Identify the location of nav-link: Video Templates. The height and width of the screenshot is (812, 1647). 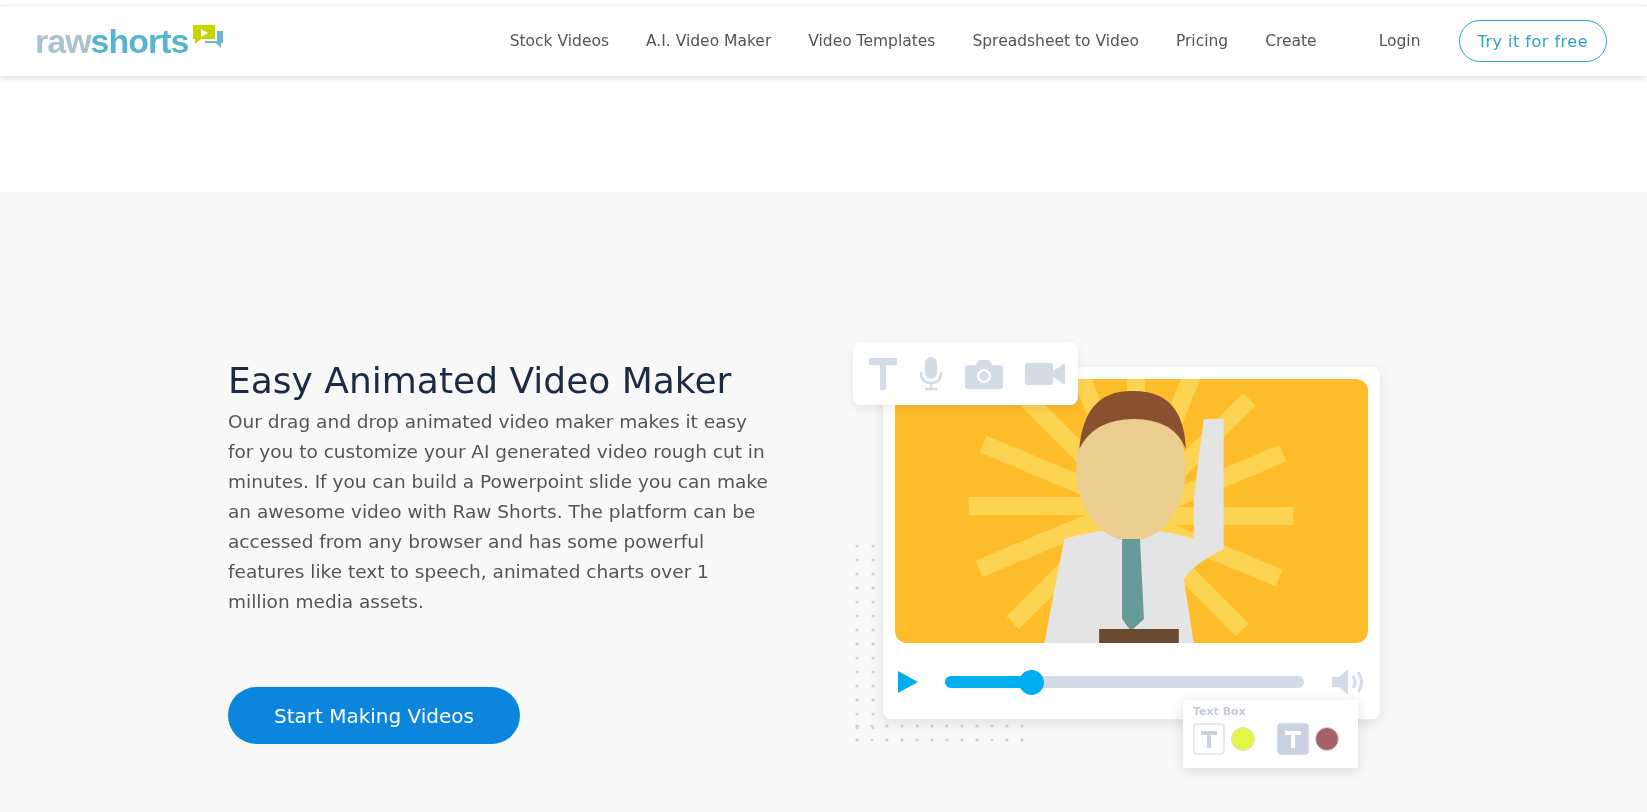
(872, 41).